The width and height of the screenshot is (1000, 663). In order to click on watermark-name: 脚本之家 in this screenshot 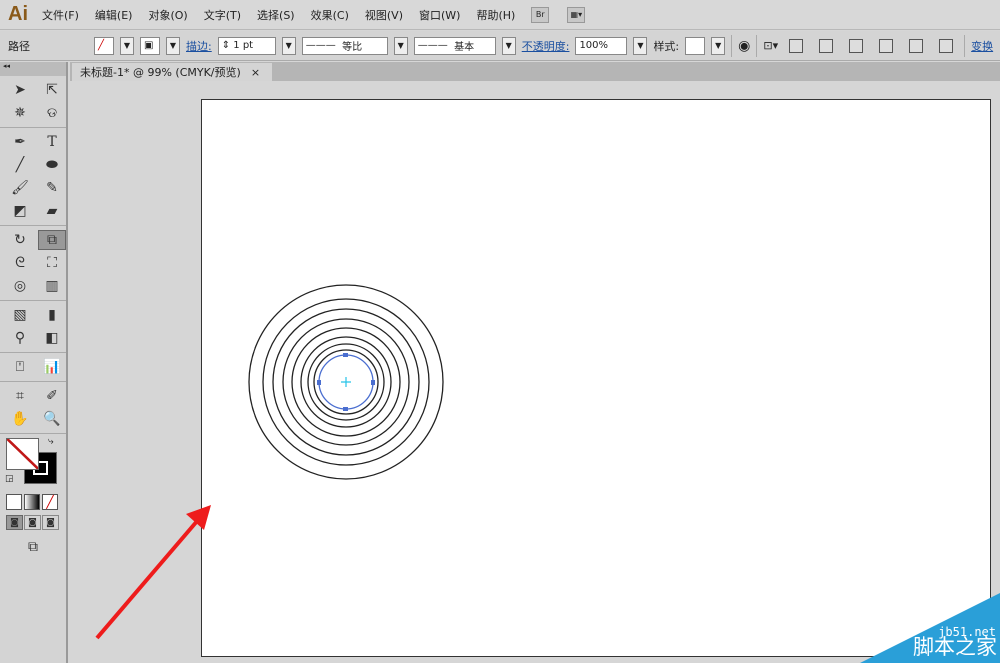, I will do `click(955, 647)`.